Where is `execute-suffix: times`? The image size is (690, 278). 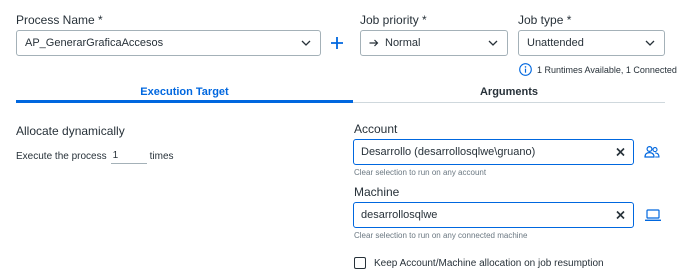 execute-suffix: times is located at coordinates (161, 156).